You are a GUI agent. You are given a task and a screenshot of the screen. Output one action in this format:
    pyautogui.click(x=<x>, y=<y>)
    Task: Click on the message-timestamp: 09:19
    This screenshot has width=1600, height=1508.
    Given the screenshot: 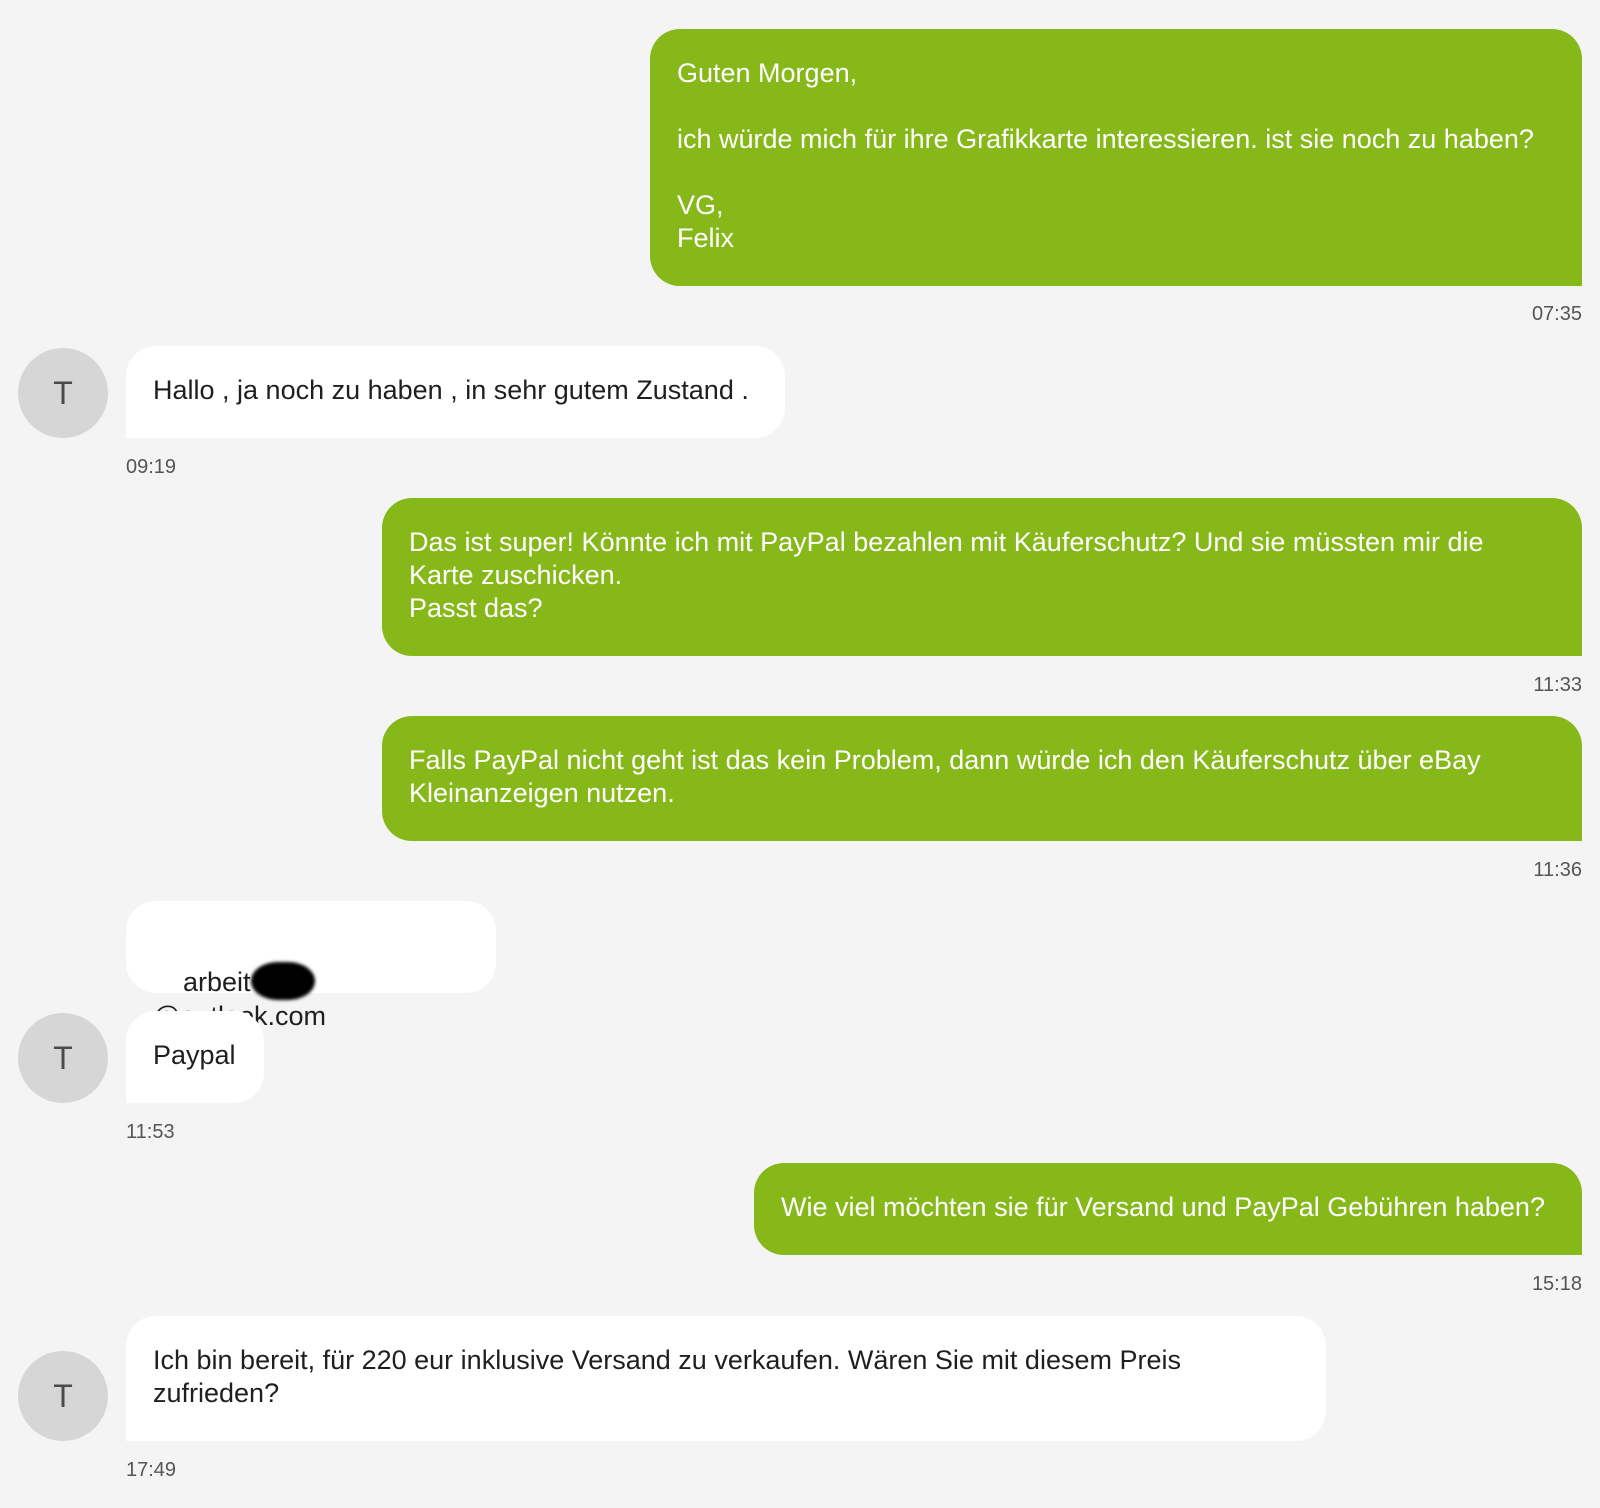 What is the action you would take?
    pyautogui.click(x=151, y=467)
    